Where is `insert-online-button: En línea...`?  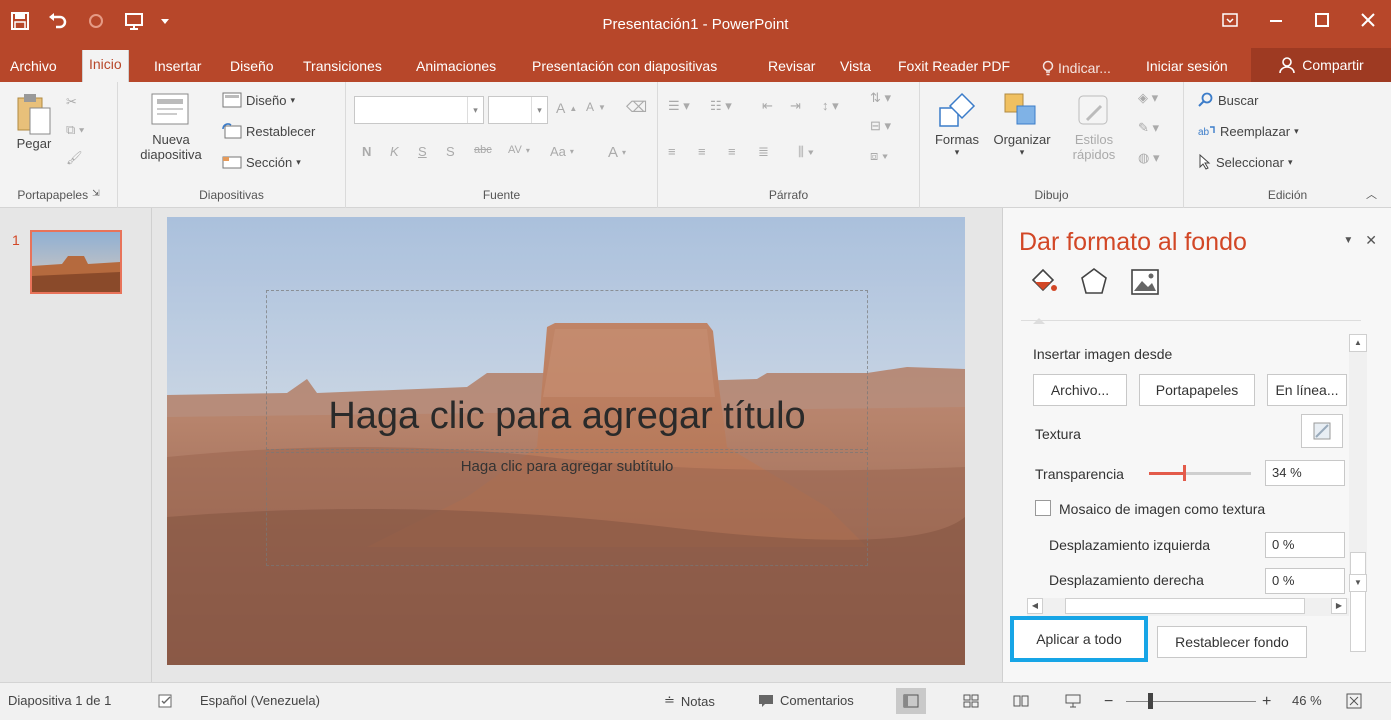 insert-online-button: En línea... is located at coordinates (1307, 390).